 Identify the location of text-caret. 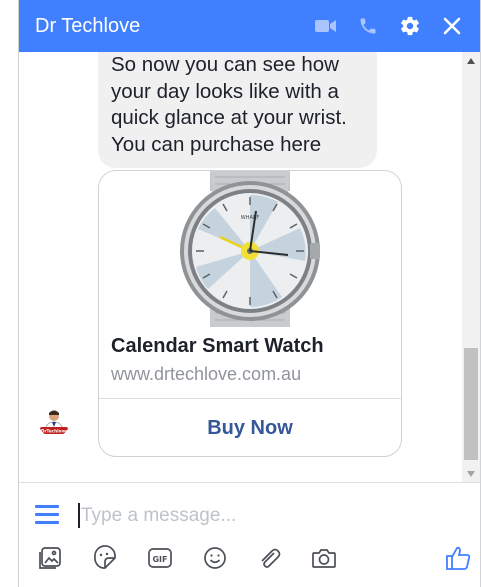
(79, 515).